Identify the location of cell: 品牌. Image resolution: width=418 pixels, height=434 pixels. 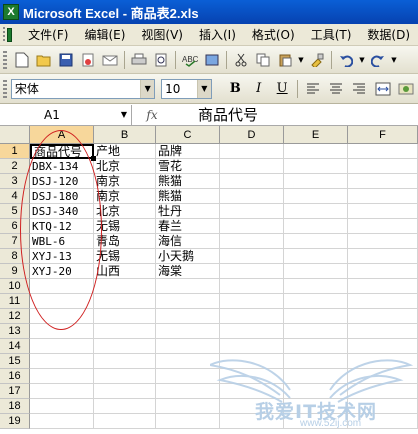
(188, 151).